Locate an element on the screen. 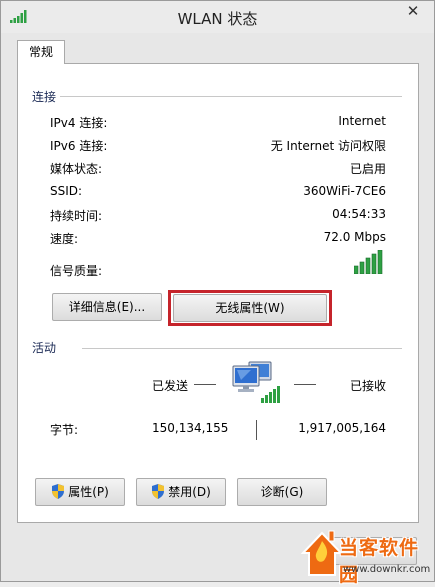 This screenshot has height=587, width=435. speed-label: 速度: is located at coordinates (64, 239).